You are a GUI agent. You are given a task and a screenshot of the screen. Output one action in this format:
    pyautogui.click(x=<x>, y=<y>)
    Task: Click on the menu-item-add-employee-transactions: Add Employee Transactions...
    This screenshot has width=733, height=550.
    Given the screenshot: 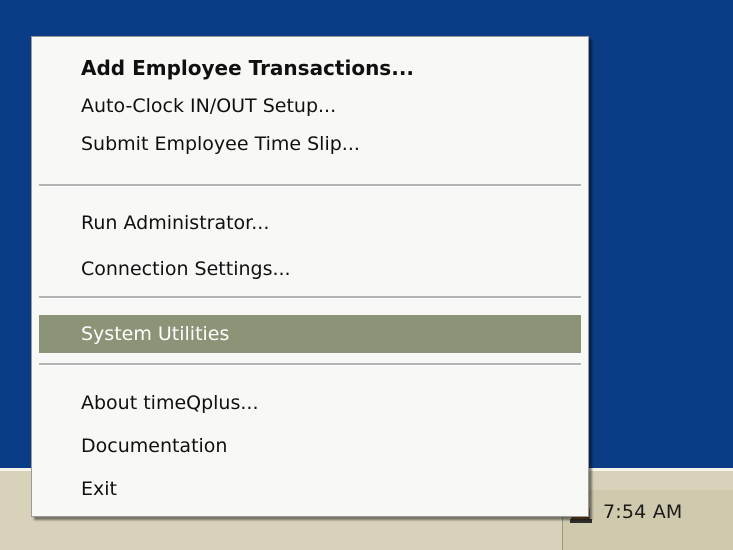 What is the action you would take?
    pyautogui.click(x=310, y=68)
    